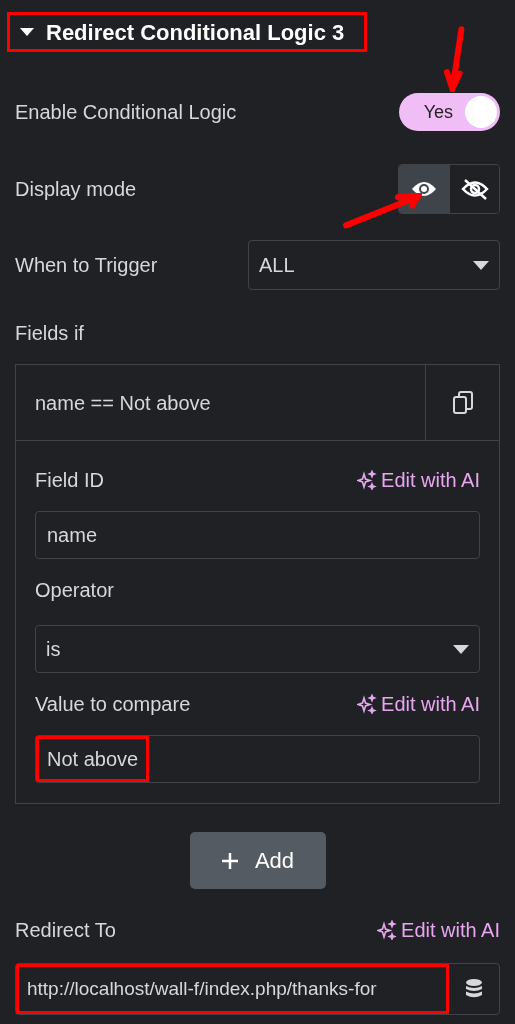 This screenshot has width=515, height=1024. What do you see at coordinates (93, 759) in the screenshot?
I see `field-value: Not above` at bounding box center [93, 759].